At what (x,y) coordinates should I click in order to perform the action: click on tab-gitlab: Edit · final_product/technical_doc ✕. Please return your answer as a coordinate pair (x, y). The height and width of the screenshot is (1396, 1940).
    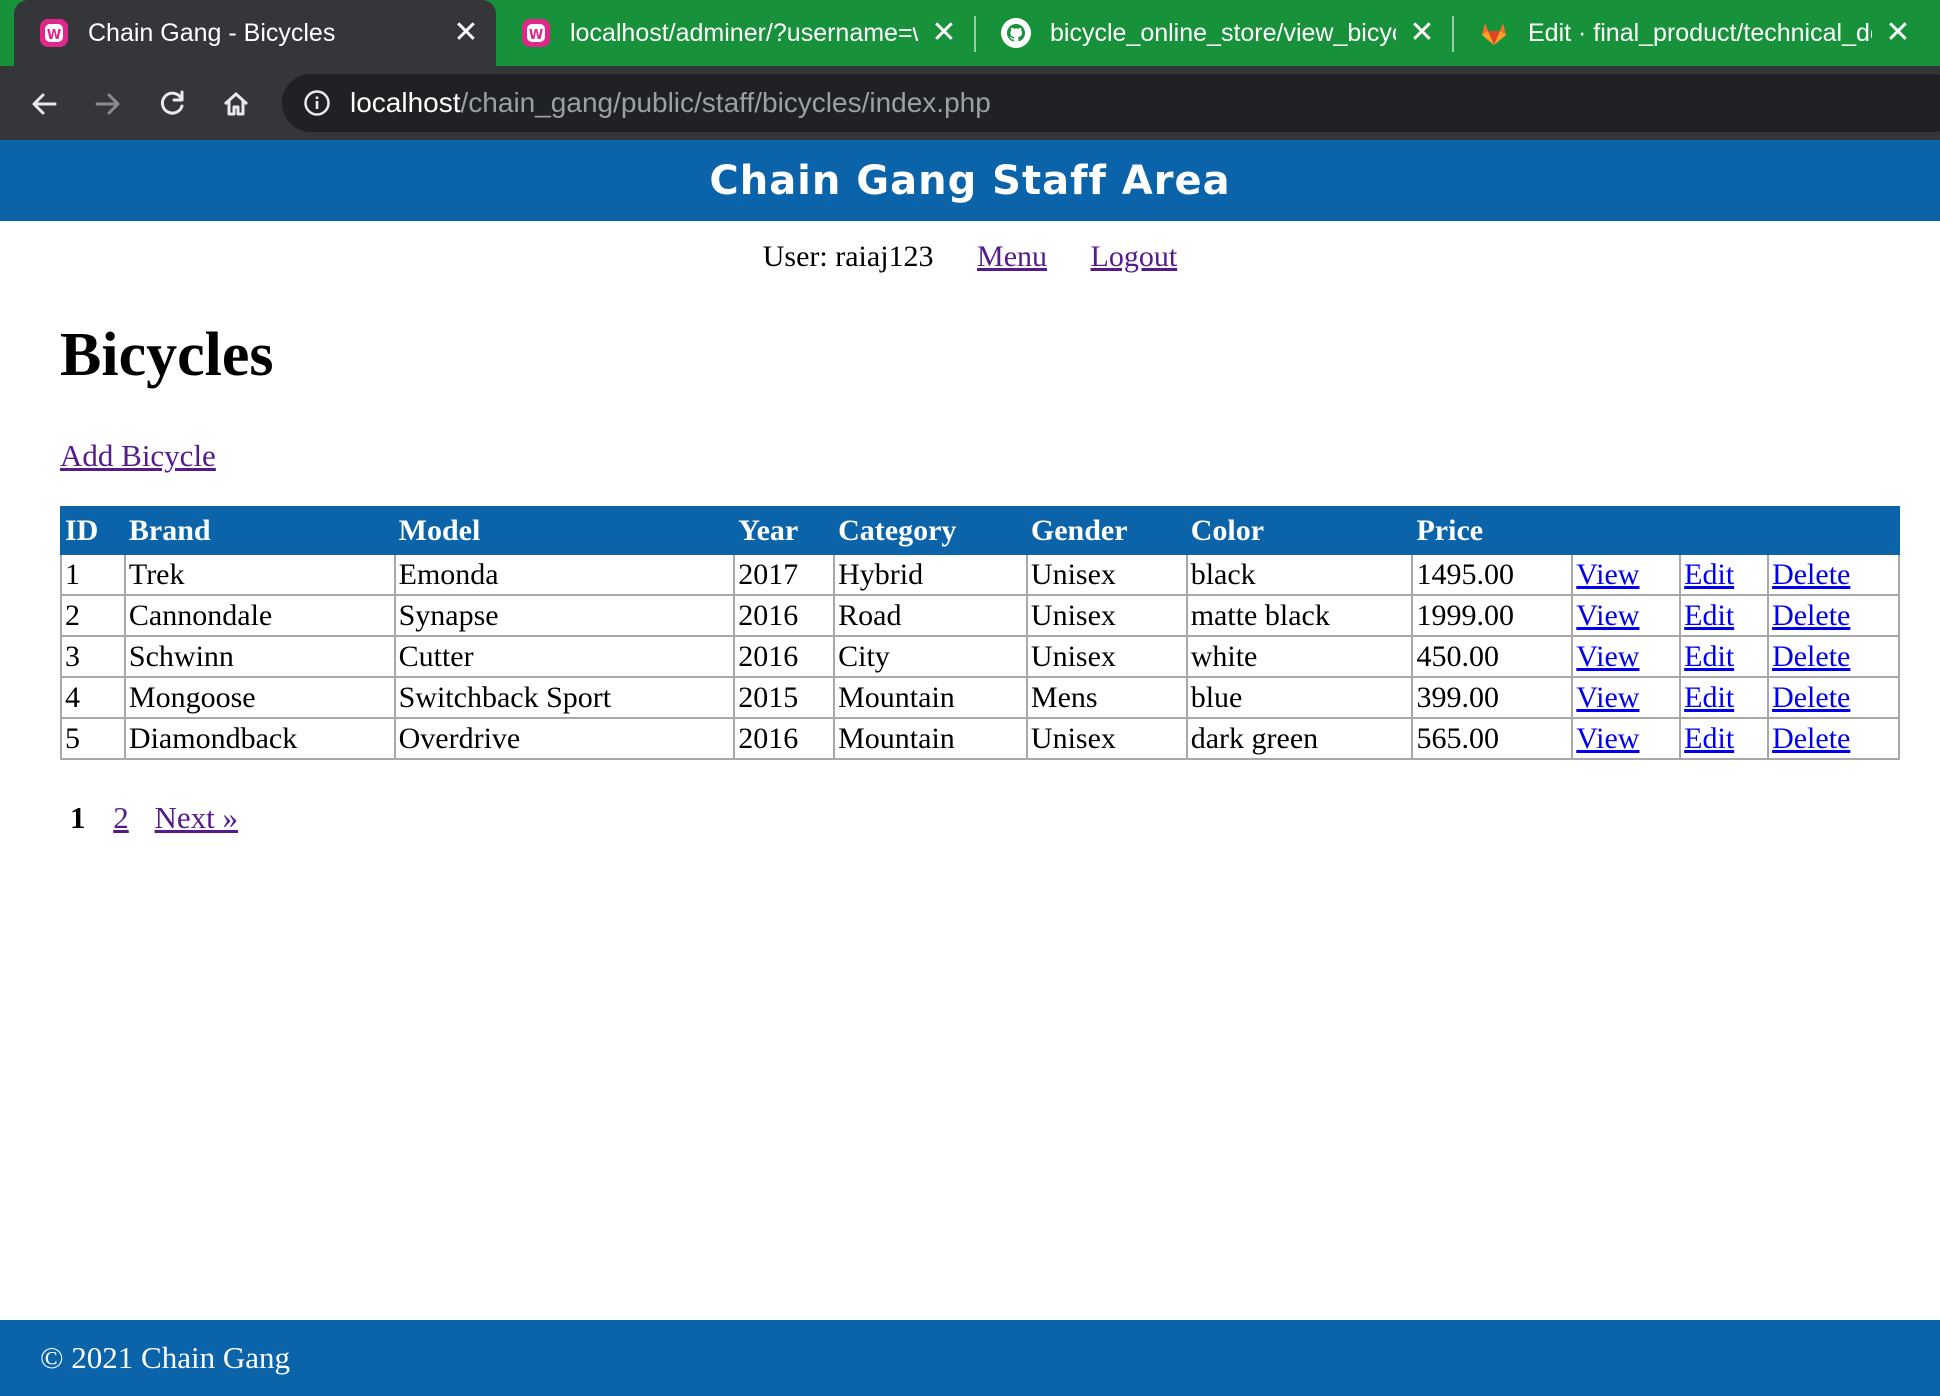
    Looking at the image, I should click on (1691, 33).